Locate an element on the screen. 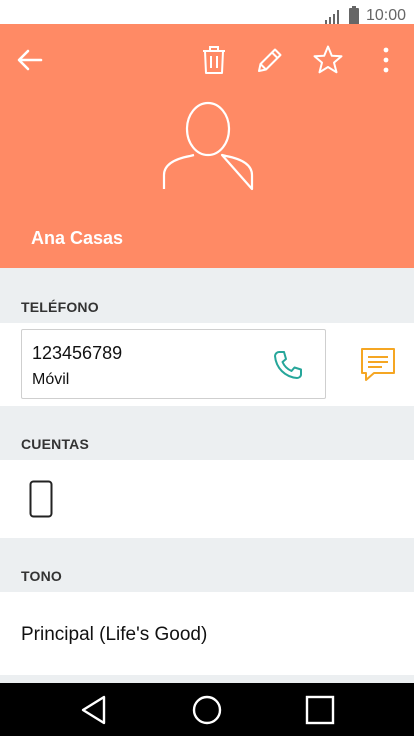 Image resolution: width=414 pixels, height=736 pixels. phone-number: 123456789 is located at coordinates (77, 353).